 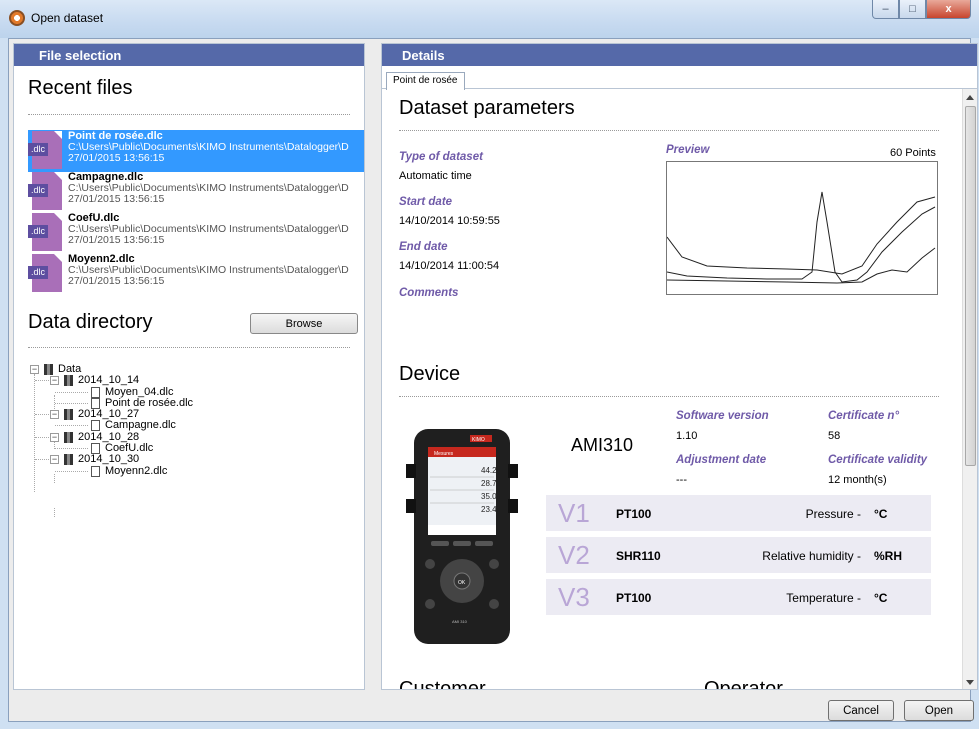 I want to click on channel-unit: %RH, so click(x=888, y=556).